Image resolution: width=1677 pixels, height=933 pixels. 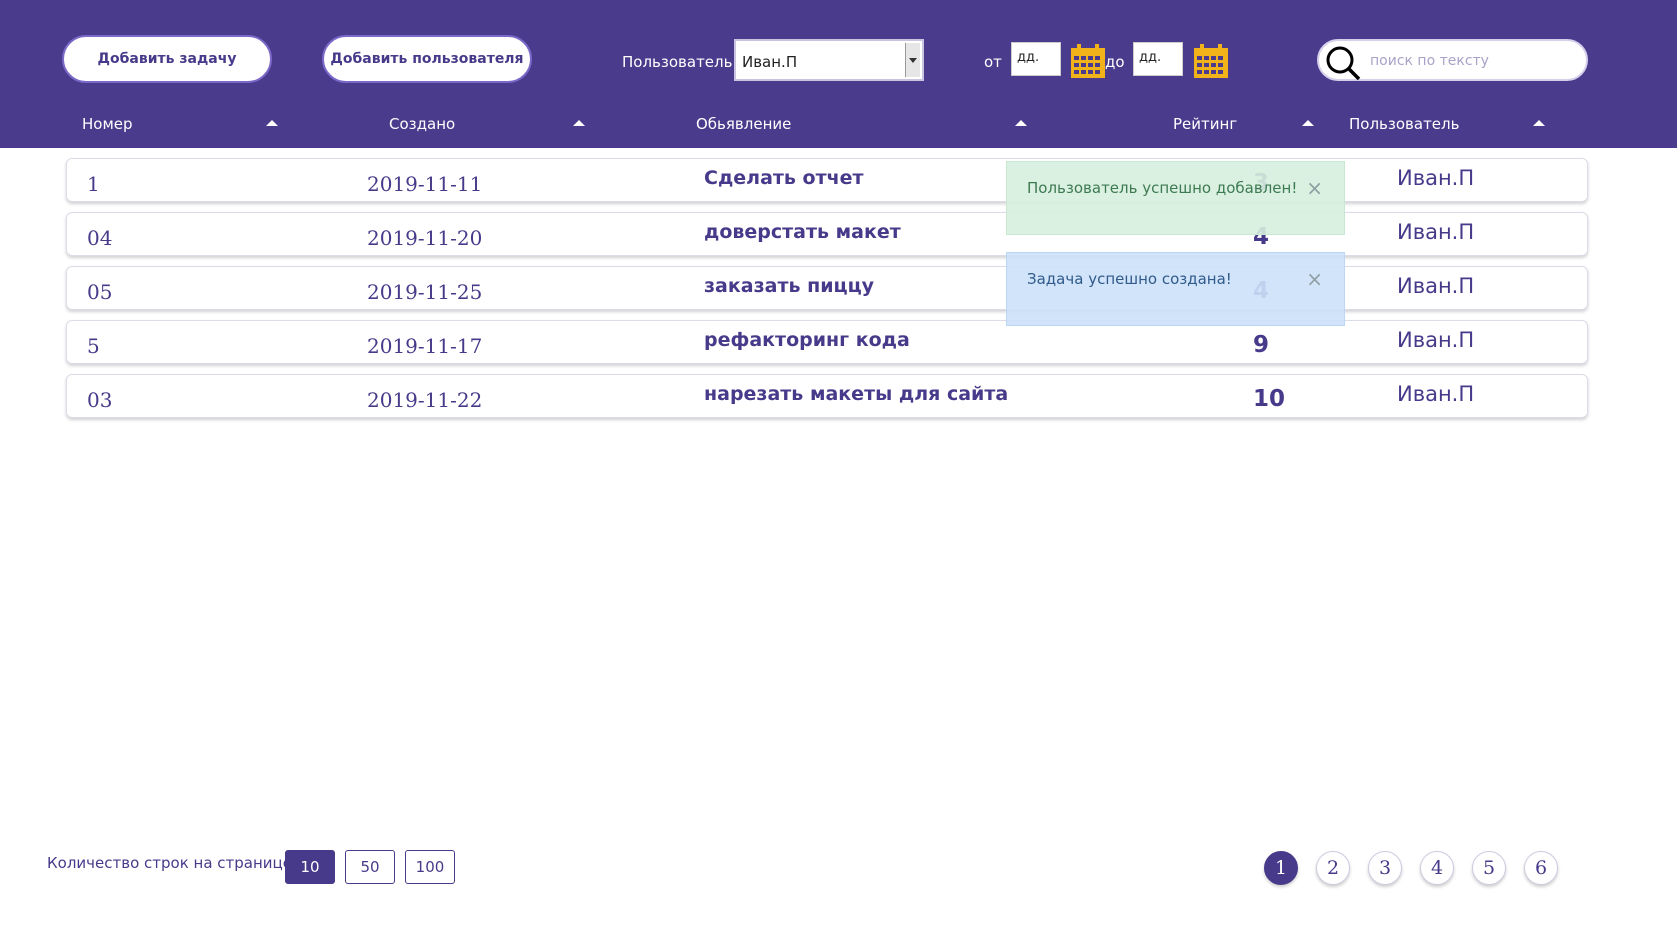 I want to click on date-from-label: от, so click(x=993, y=62).